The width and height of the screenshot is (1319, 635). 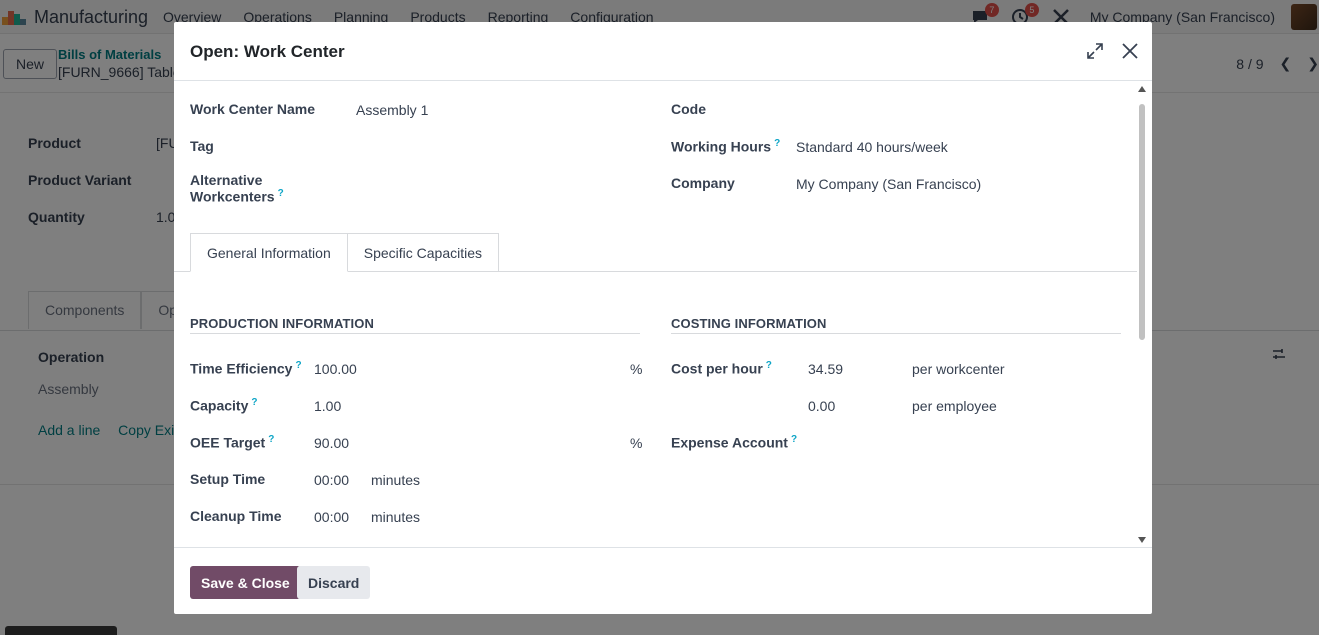 I want to click on time-efficiency-unit: %, so click(x=636, y=369).